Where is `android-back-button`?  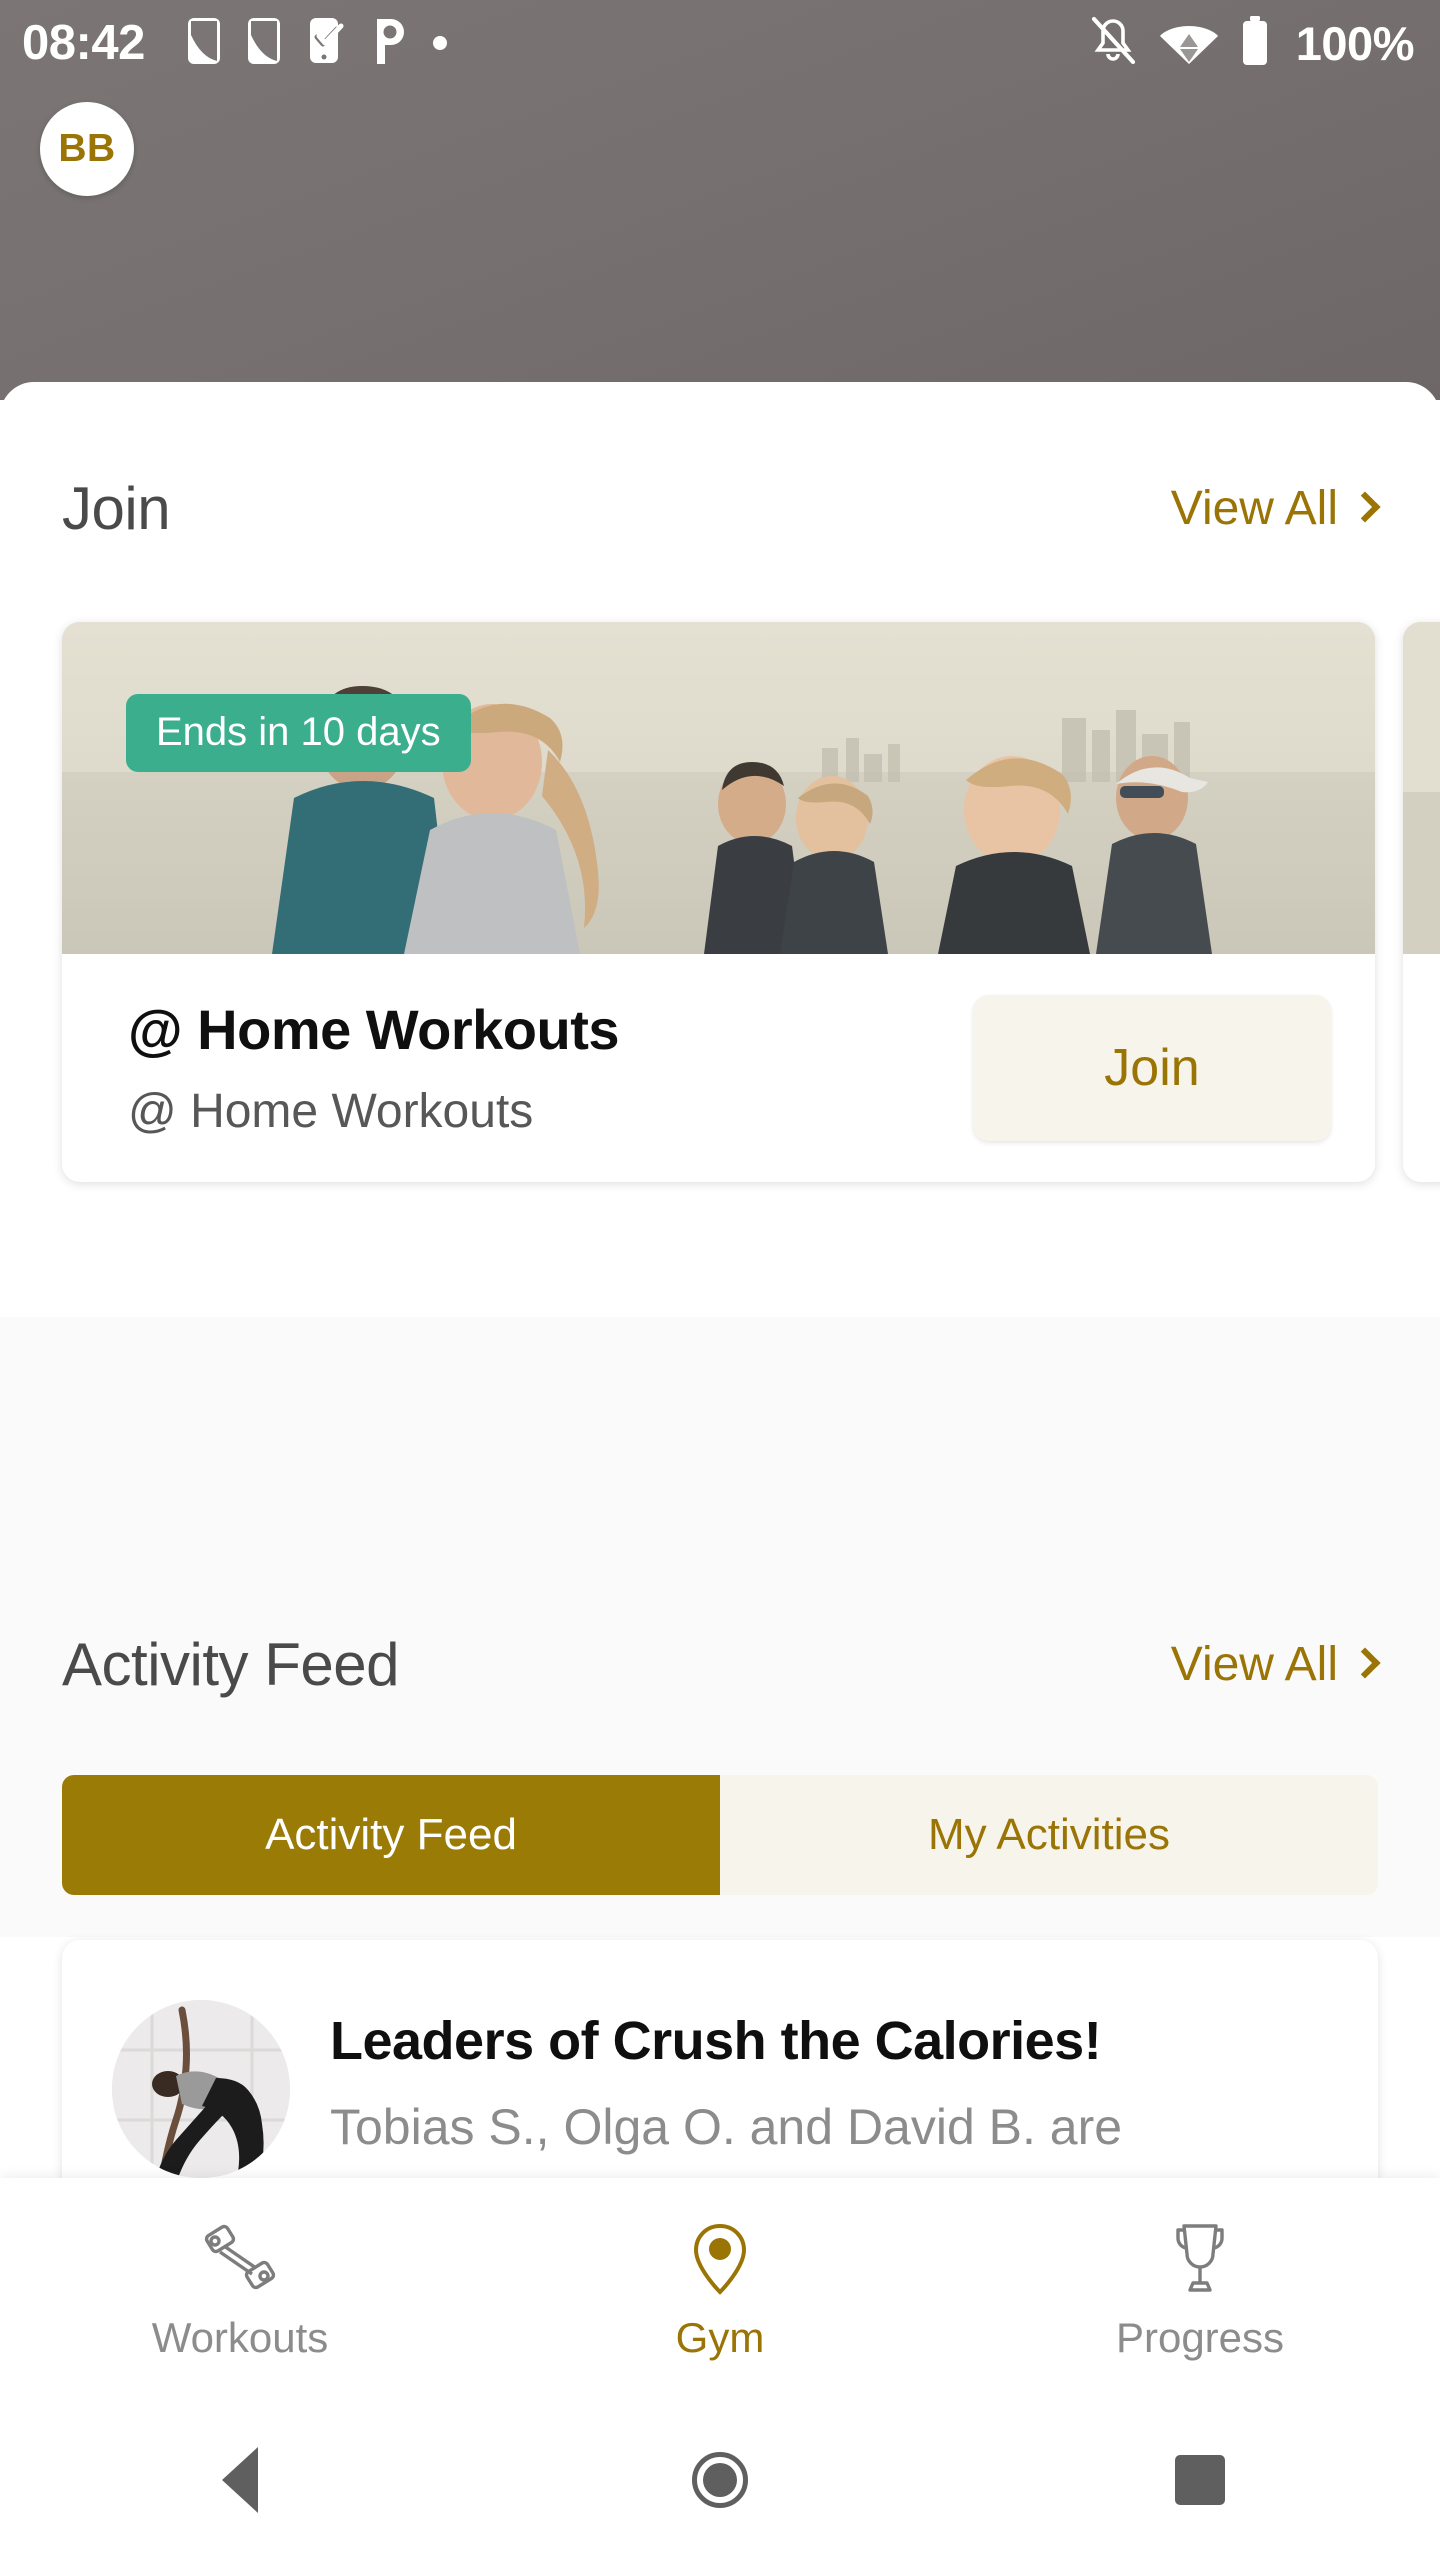
android-back-button is located at coordinates (240, 2480).